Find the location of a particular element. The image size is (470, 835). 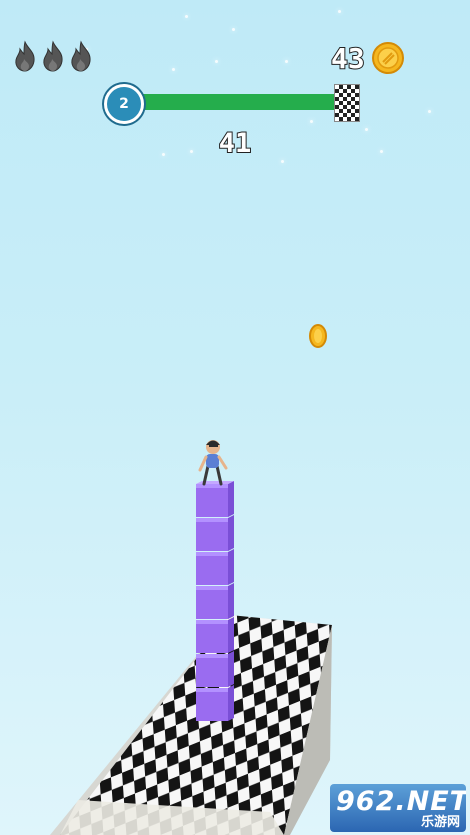

watermark-sub-text: 乐游网 is located at coordinates (440, 822).